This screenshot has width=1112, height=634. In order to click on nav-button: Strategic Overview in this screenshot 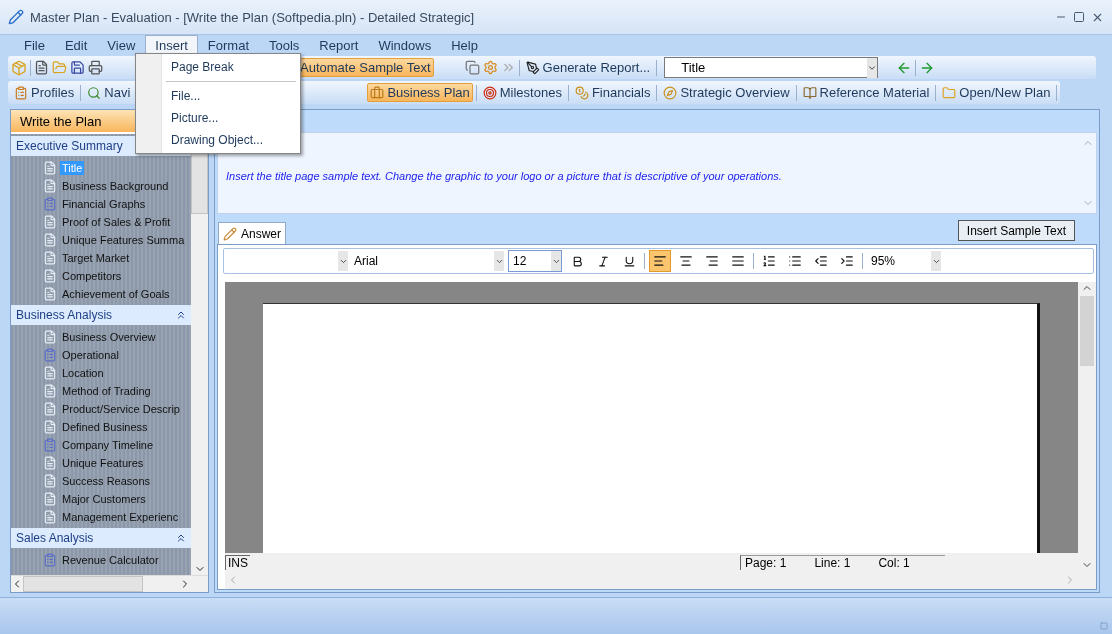, I will do `click(726, 92)`.